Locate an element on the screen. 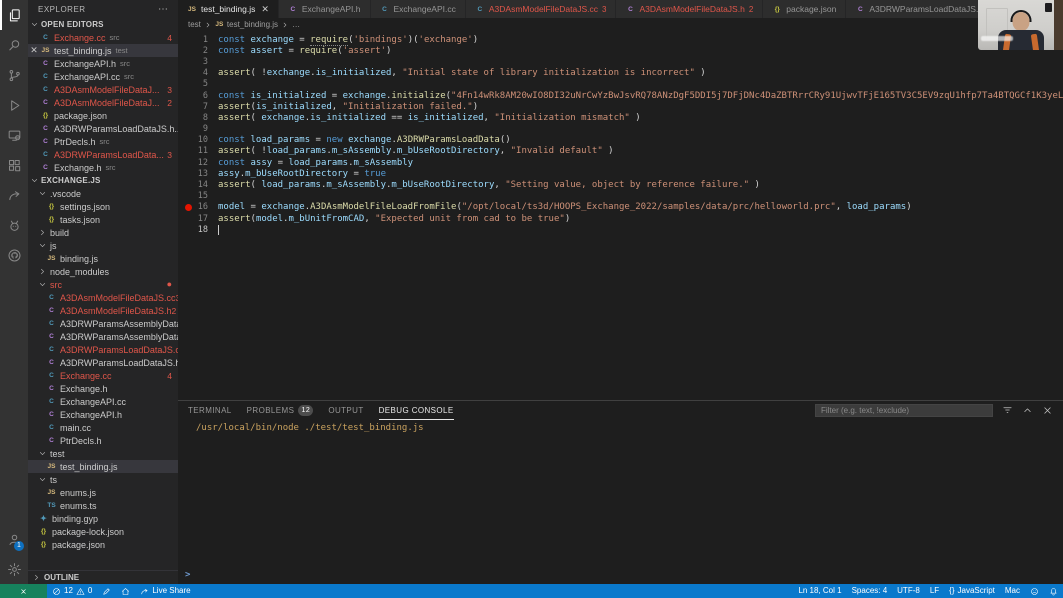 The image size is (1063, 598). tree-item: node_modules is located at coordinates (103, 271).